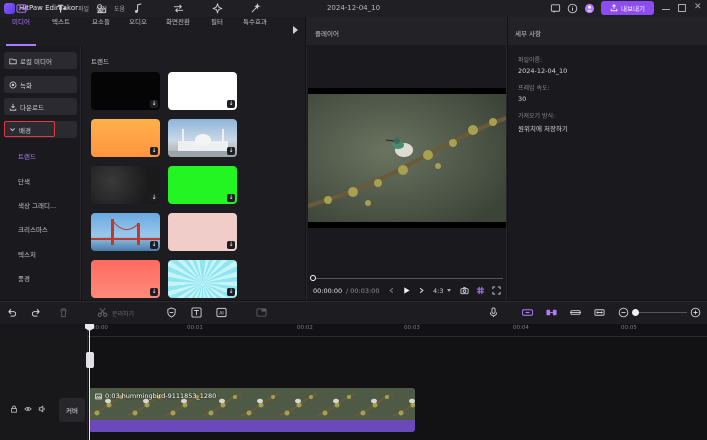  Describe the element at coordinates (575, 312) in the screenshot. I see `track-icon` at that location.